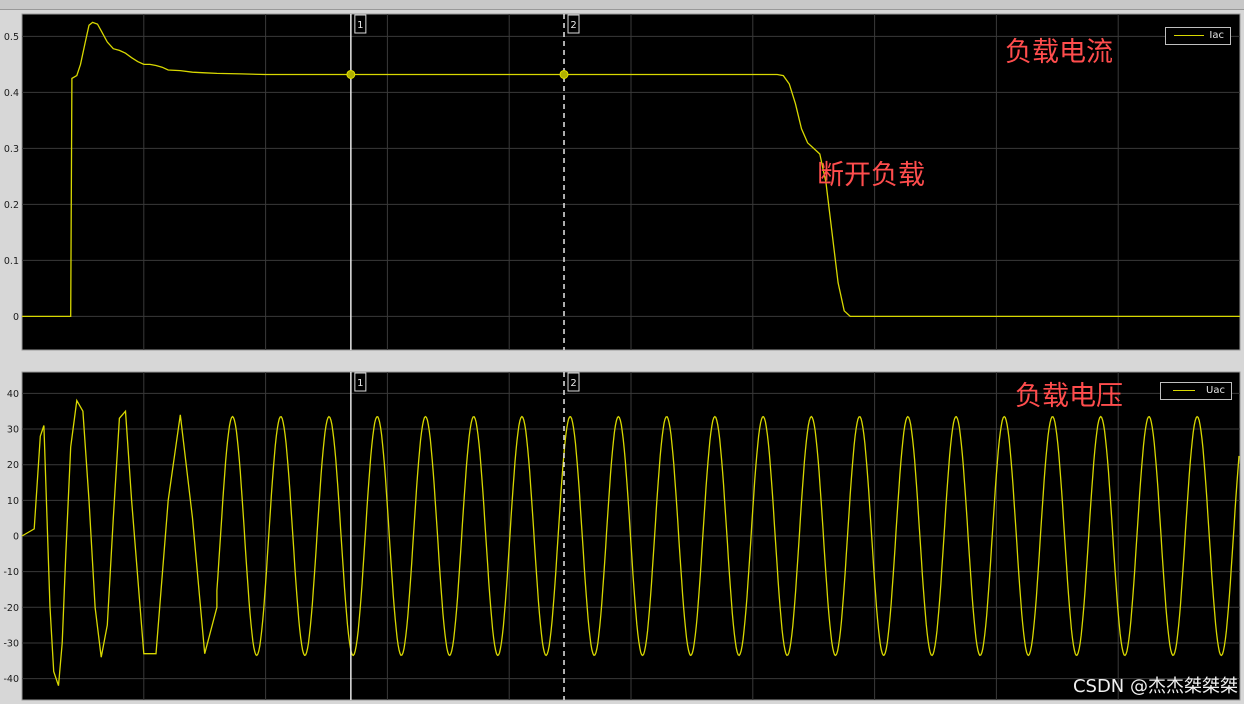 This screenshot has width=1244, height=704. I want to click on y-tick-label-2-1: 30, so click(13, 430).